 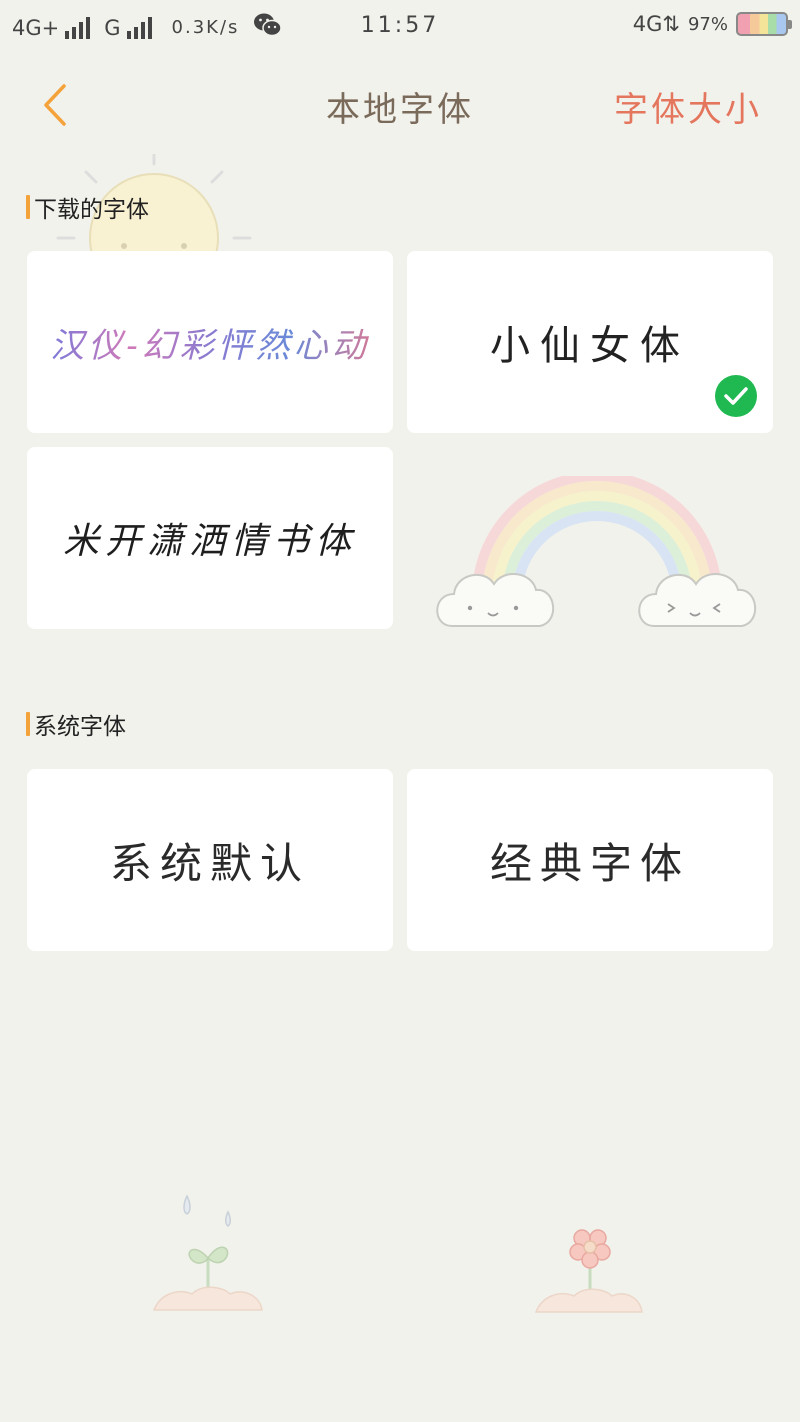 What do you see at coordinates (209, 541) in the screenshot?
I see `font-name: 米开潇洒情书体` at bounding box center [209, 541].